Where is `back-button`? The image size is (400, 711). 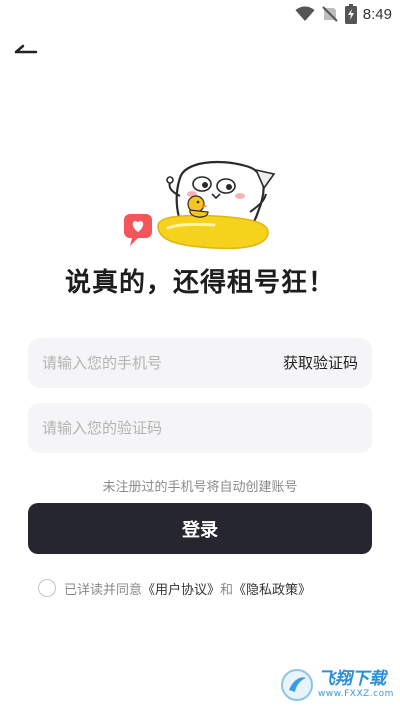
back-button is located at coordinates (29, 50).